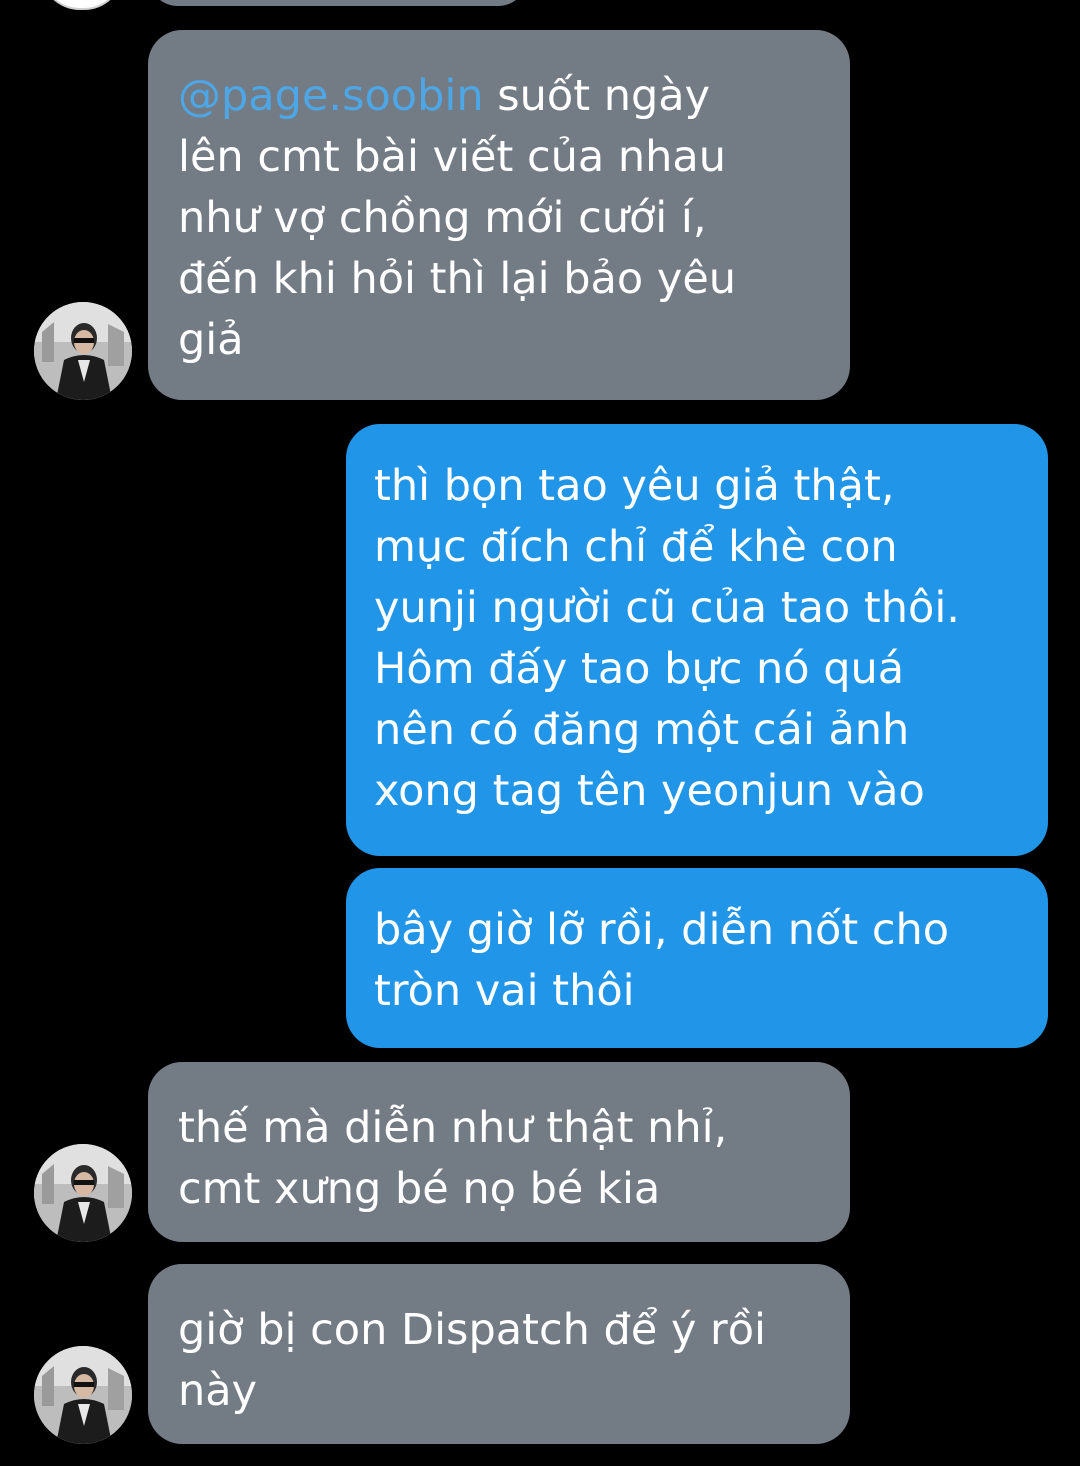 This screenshot has width=1080, height=1466. I want to click on message-text: giờ bị con Dispatch để ý rồi này, so click(472, 1360).